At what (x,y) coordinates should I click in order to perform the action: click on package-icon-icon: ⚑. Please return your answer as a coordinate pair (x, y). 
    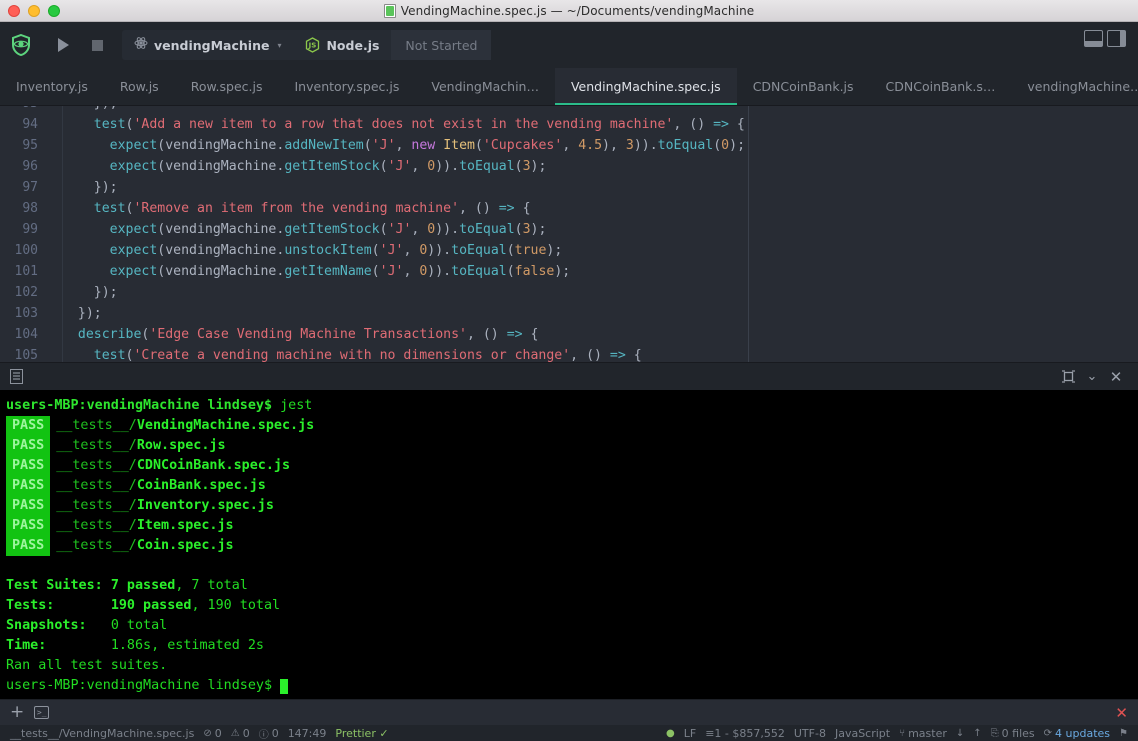
    Looking at the image, I should click on (1123, 733).